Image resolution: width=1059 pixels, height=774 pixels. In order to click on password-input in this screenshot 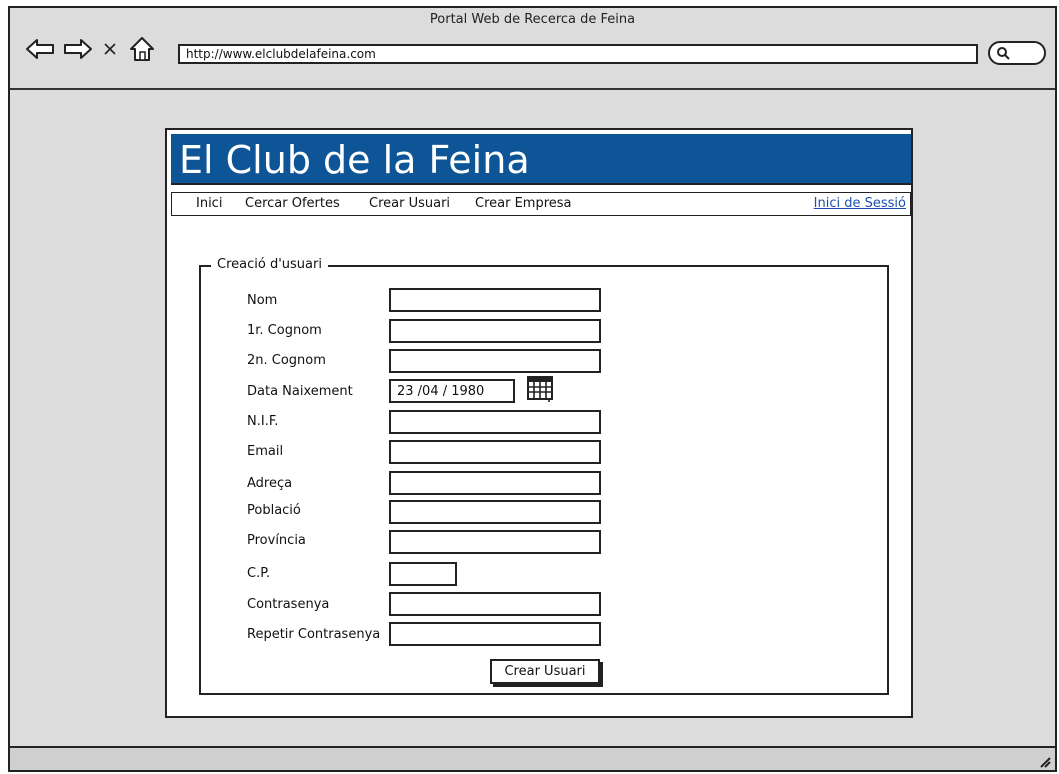, I will do `click(495, 604)`.